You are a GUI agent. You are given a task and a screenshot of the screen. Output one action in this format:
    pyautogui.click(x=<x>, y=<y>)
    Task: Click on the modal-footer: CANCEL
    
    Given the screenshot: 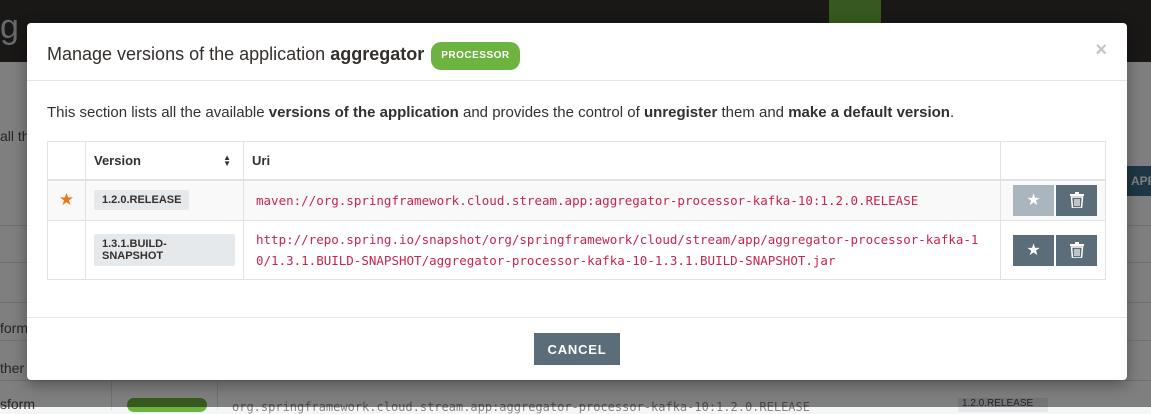 What is the action you would take?
    pyautogui.click(x=577, y=348)
    